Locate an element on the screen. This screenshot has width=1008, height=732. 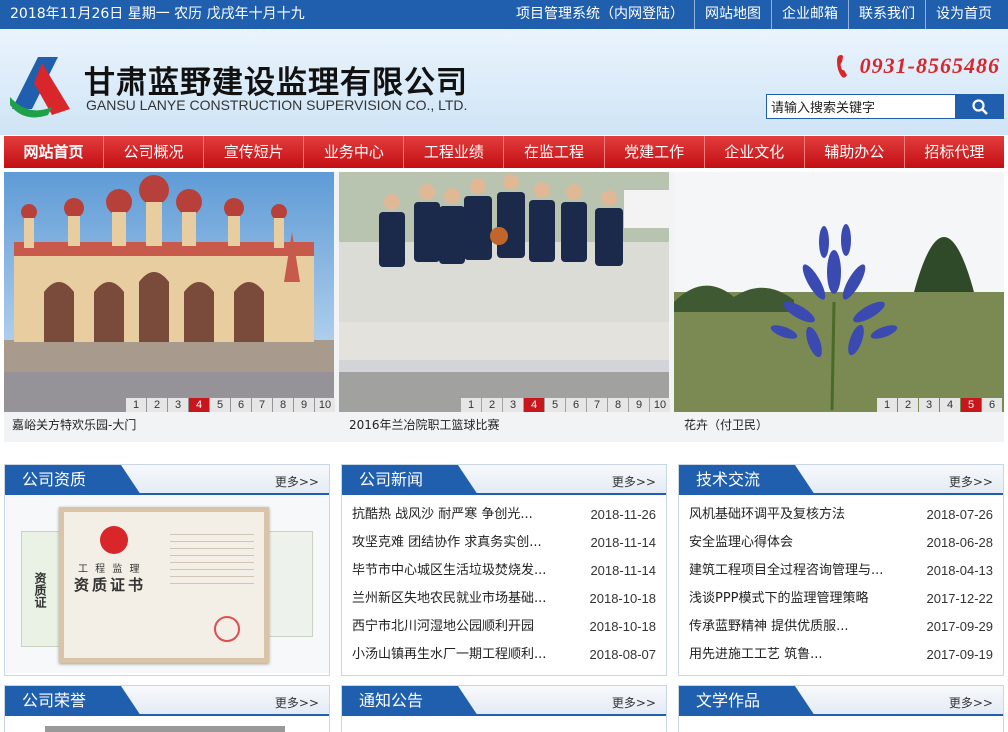
search-bar is located at coordinates (885, 106).